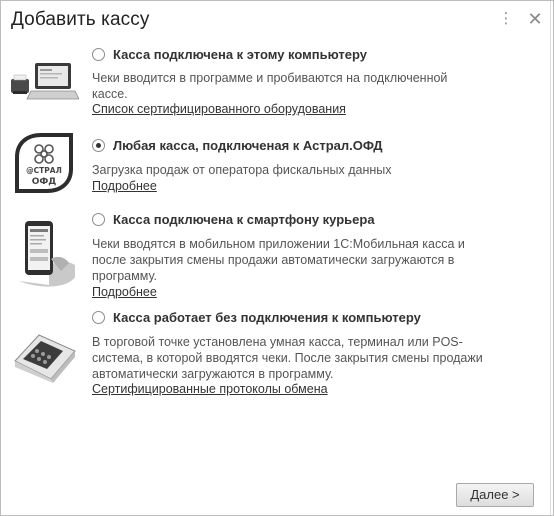 The image size is (554, 516). I want to click on dialog-right-border, so click(550, 258).